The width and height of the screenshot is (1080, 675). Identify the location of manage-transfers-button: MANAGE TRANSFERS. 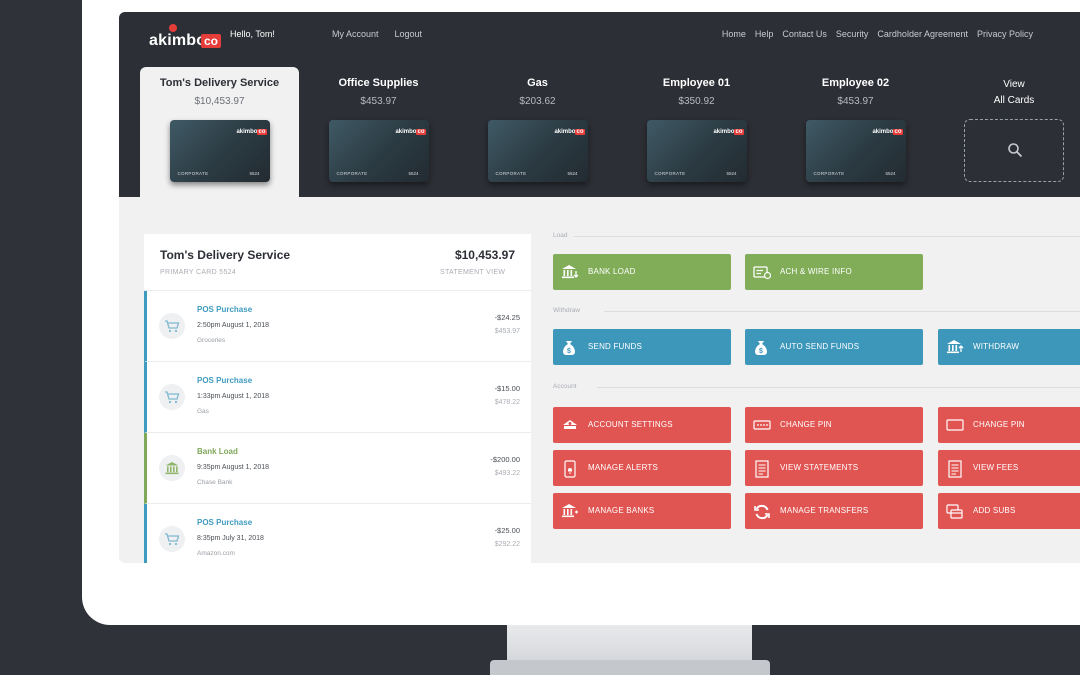
(834, 511).